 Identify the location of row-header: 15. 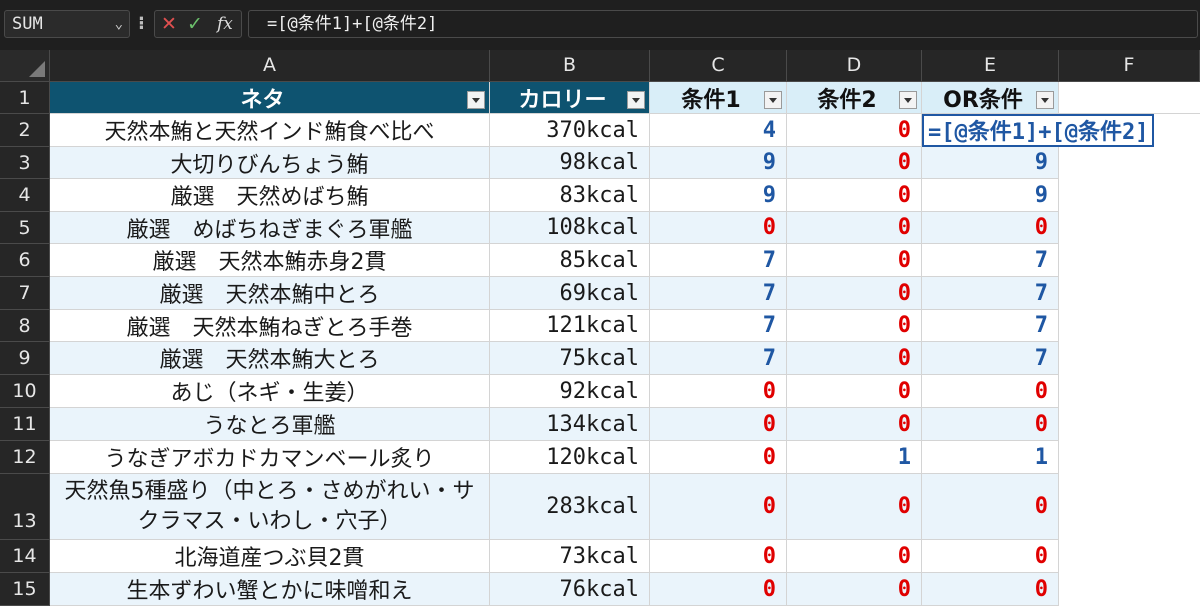
(25, 589).